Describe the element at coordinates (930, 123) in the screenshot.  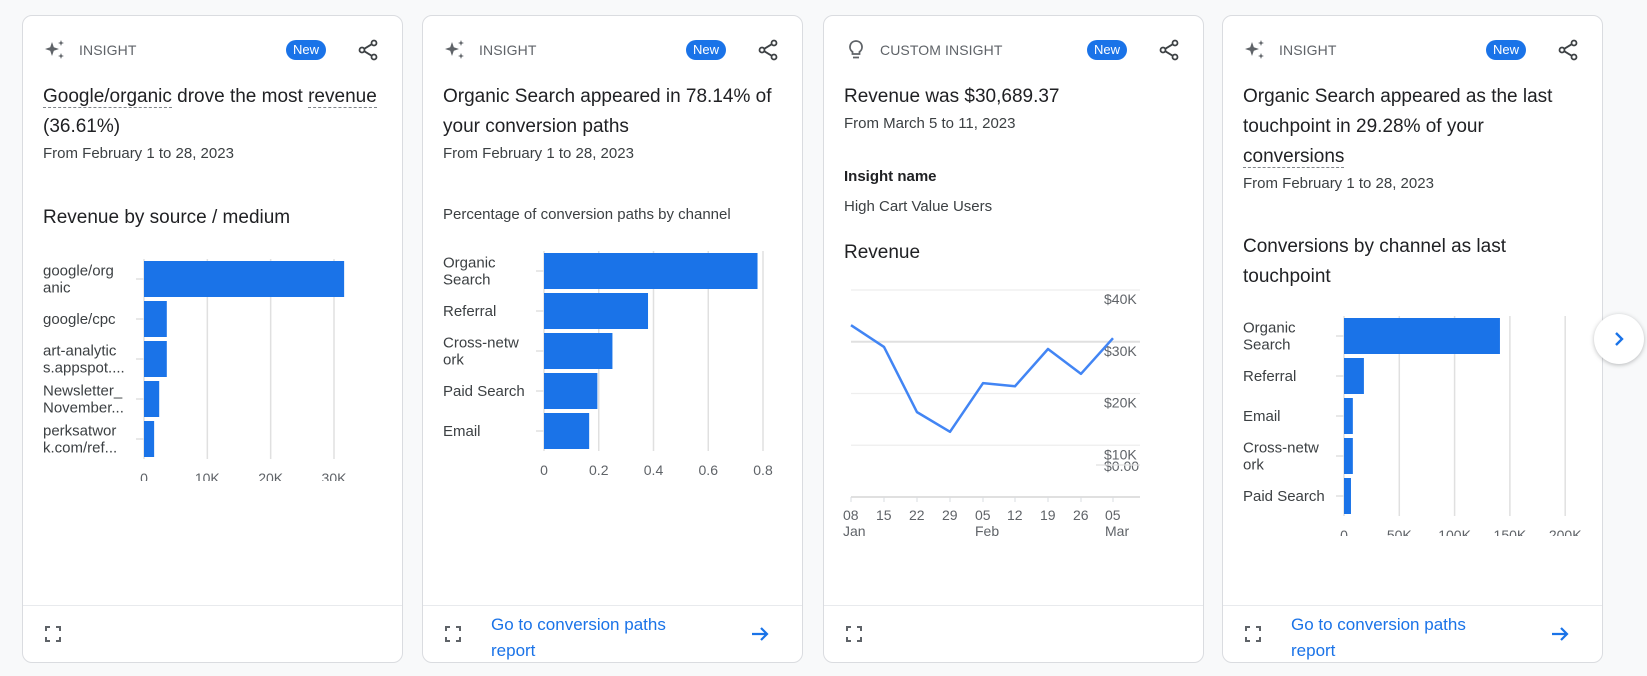
I see `date-range: From March 5 to 11, 2023` at that location.